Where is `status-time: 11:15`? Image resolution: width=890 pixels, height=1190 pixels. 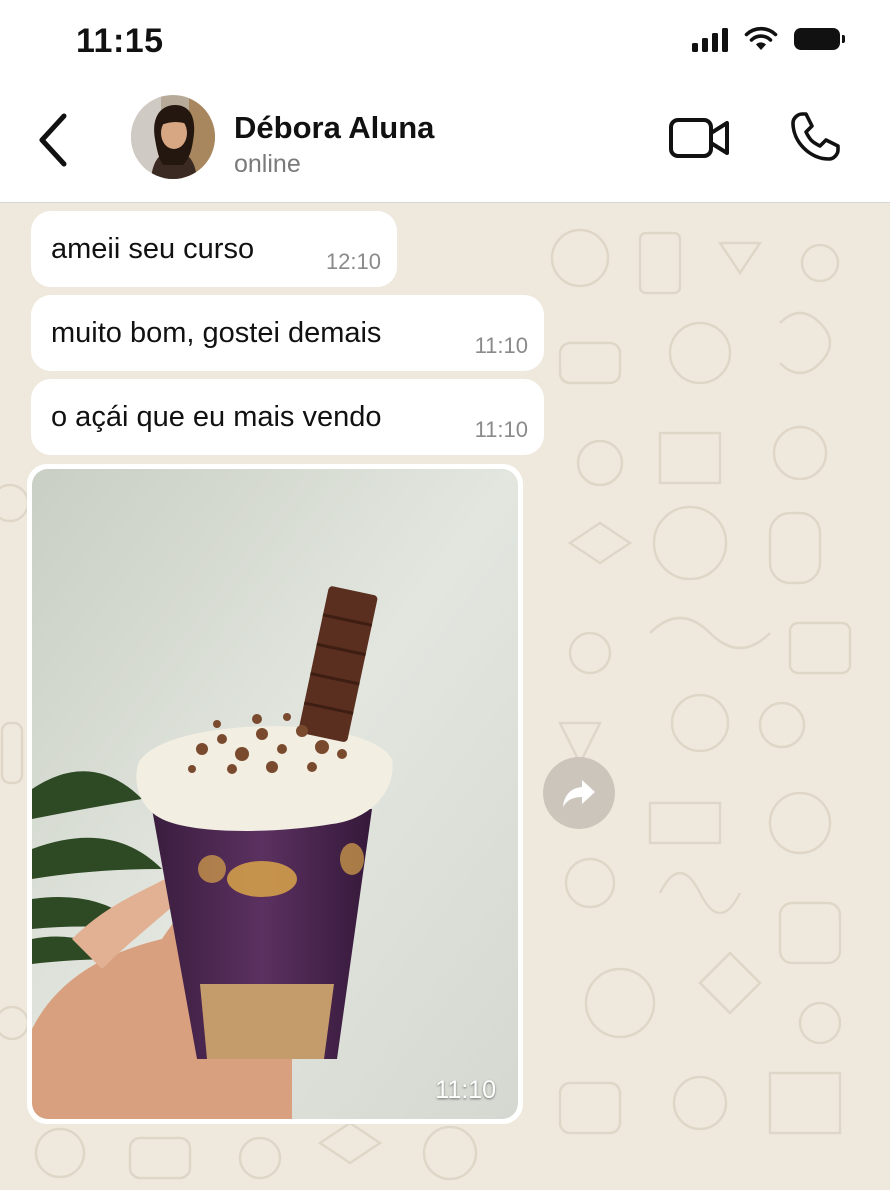 status-time: 11:15 is located at coordinates (120, 41).